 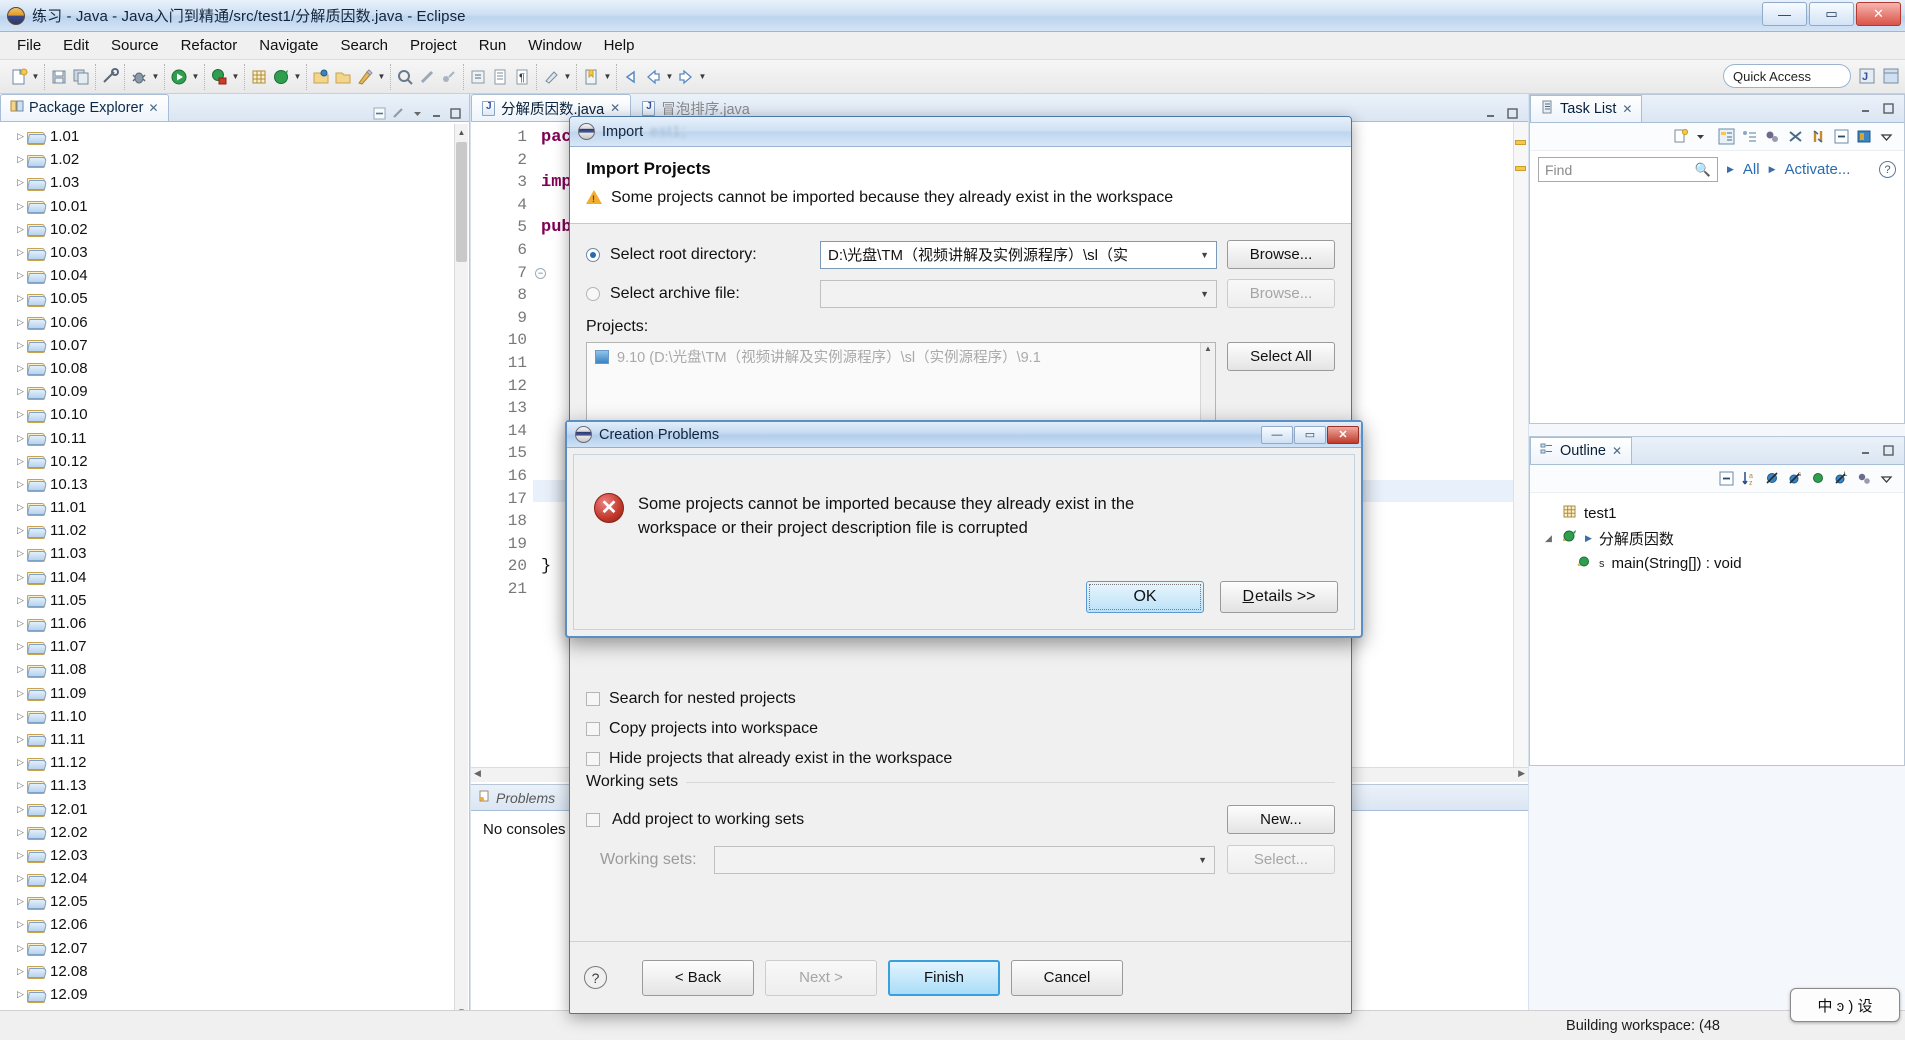 What do you see at coordinates (901, 356) in the screenshot?
I see `project-list-item: 9.10 (D:\光盘\TM（视频讲解及实例源程序）\sl（实例源程序）\9.1` at bounding box center [901, 356].